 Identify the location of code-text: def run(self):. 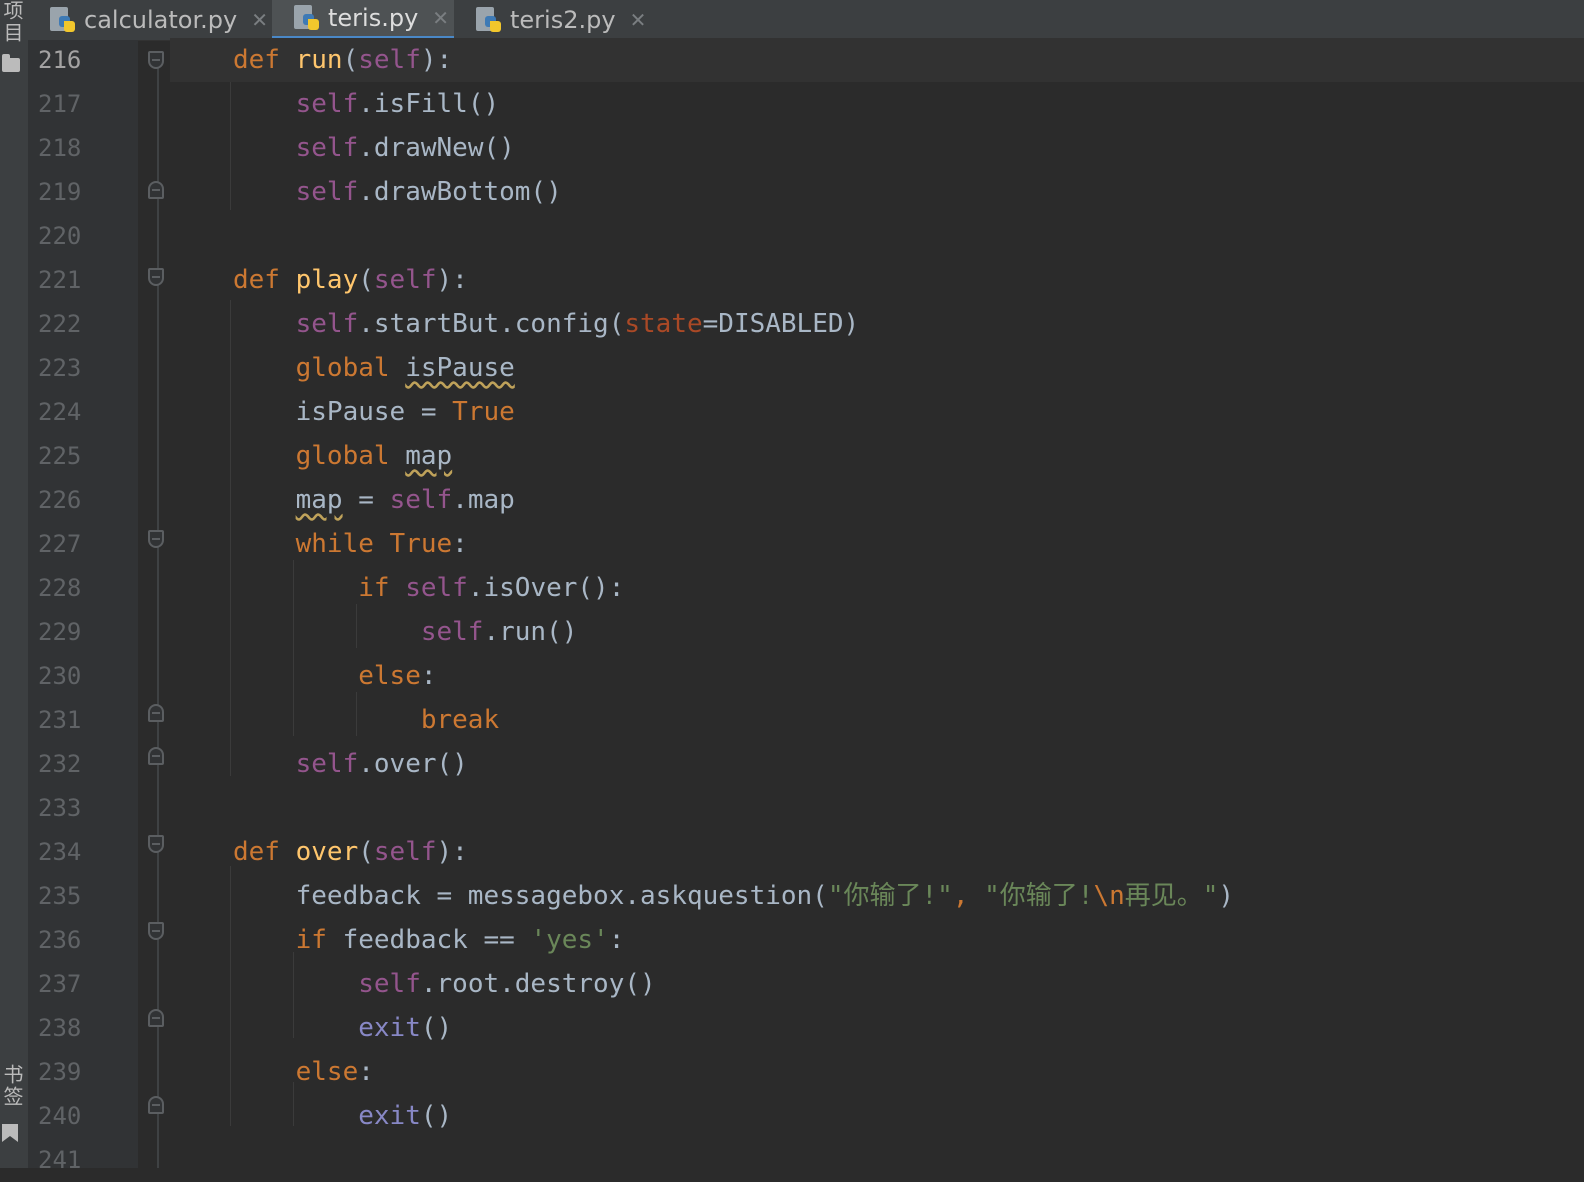
(342, 60).